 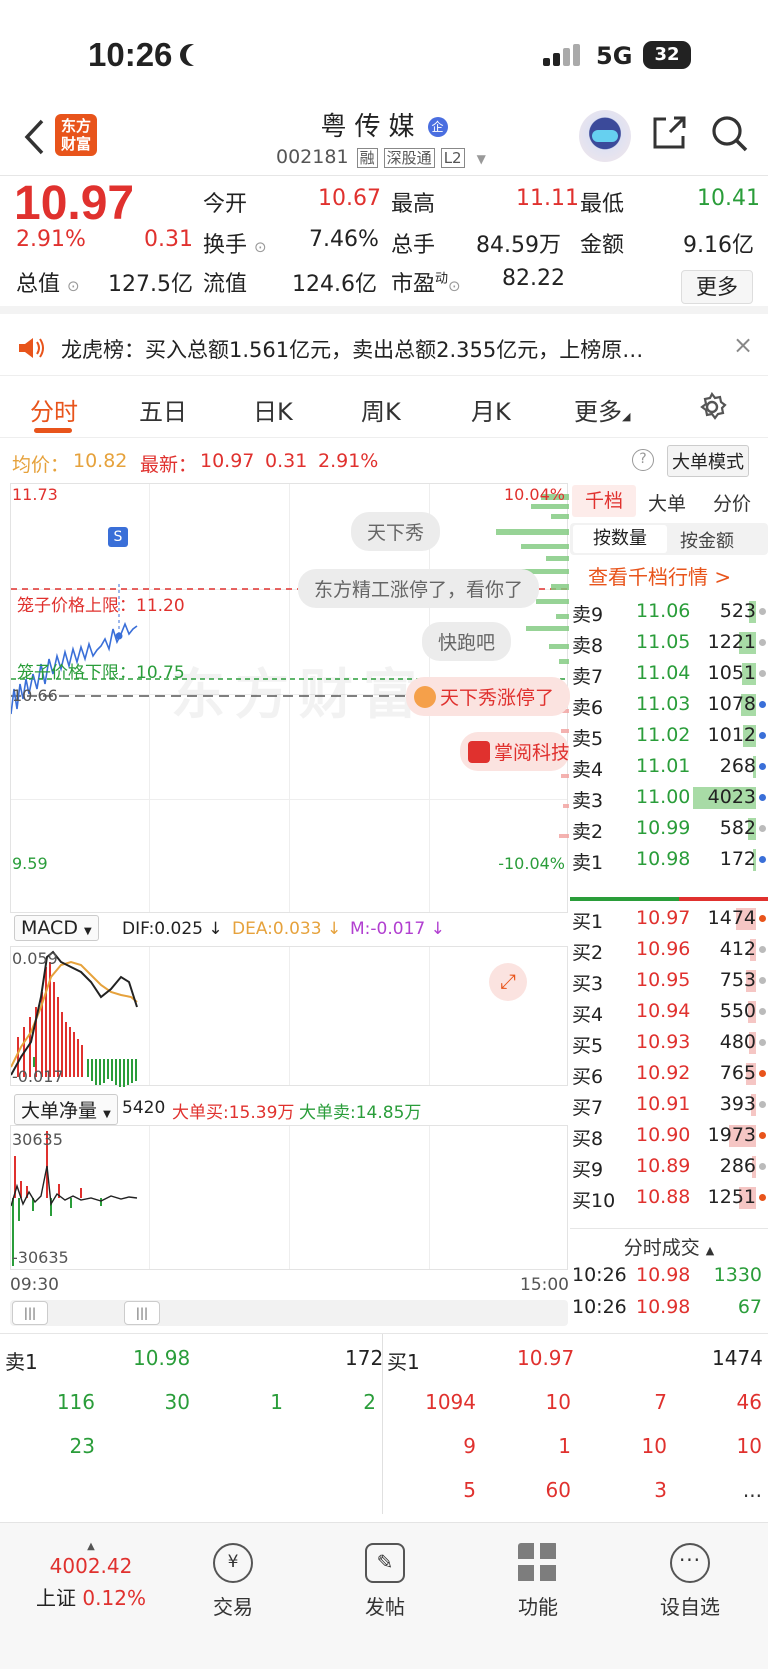 What do you see at coordinates (533, 278) in the screenshot?
I see `pe-value: 82.22` at bounding box center [533, 278].